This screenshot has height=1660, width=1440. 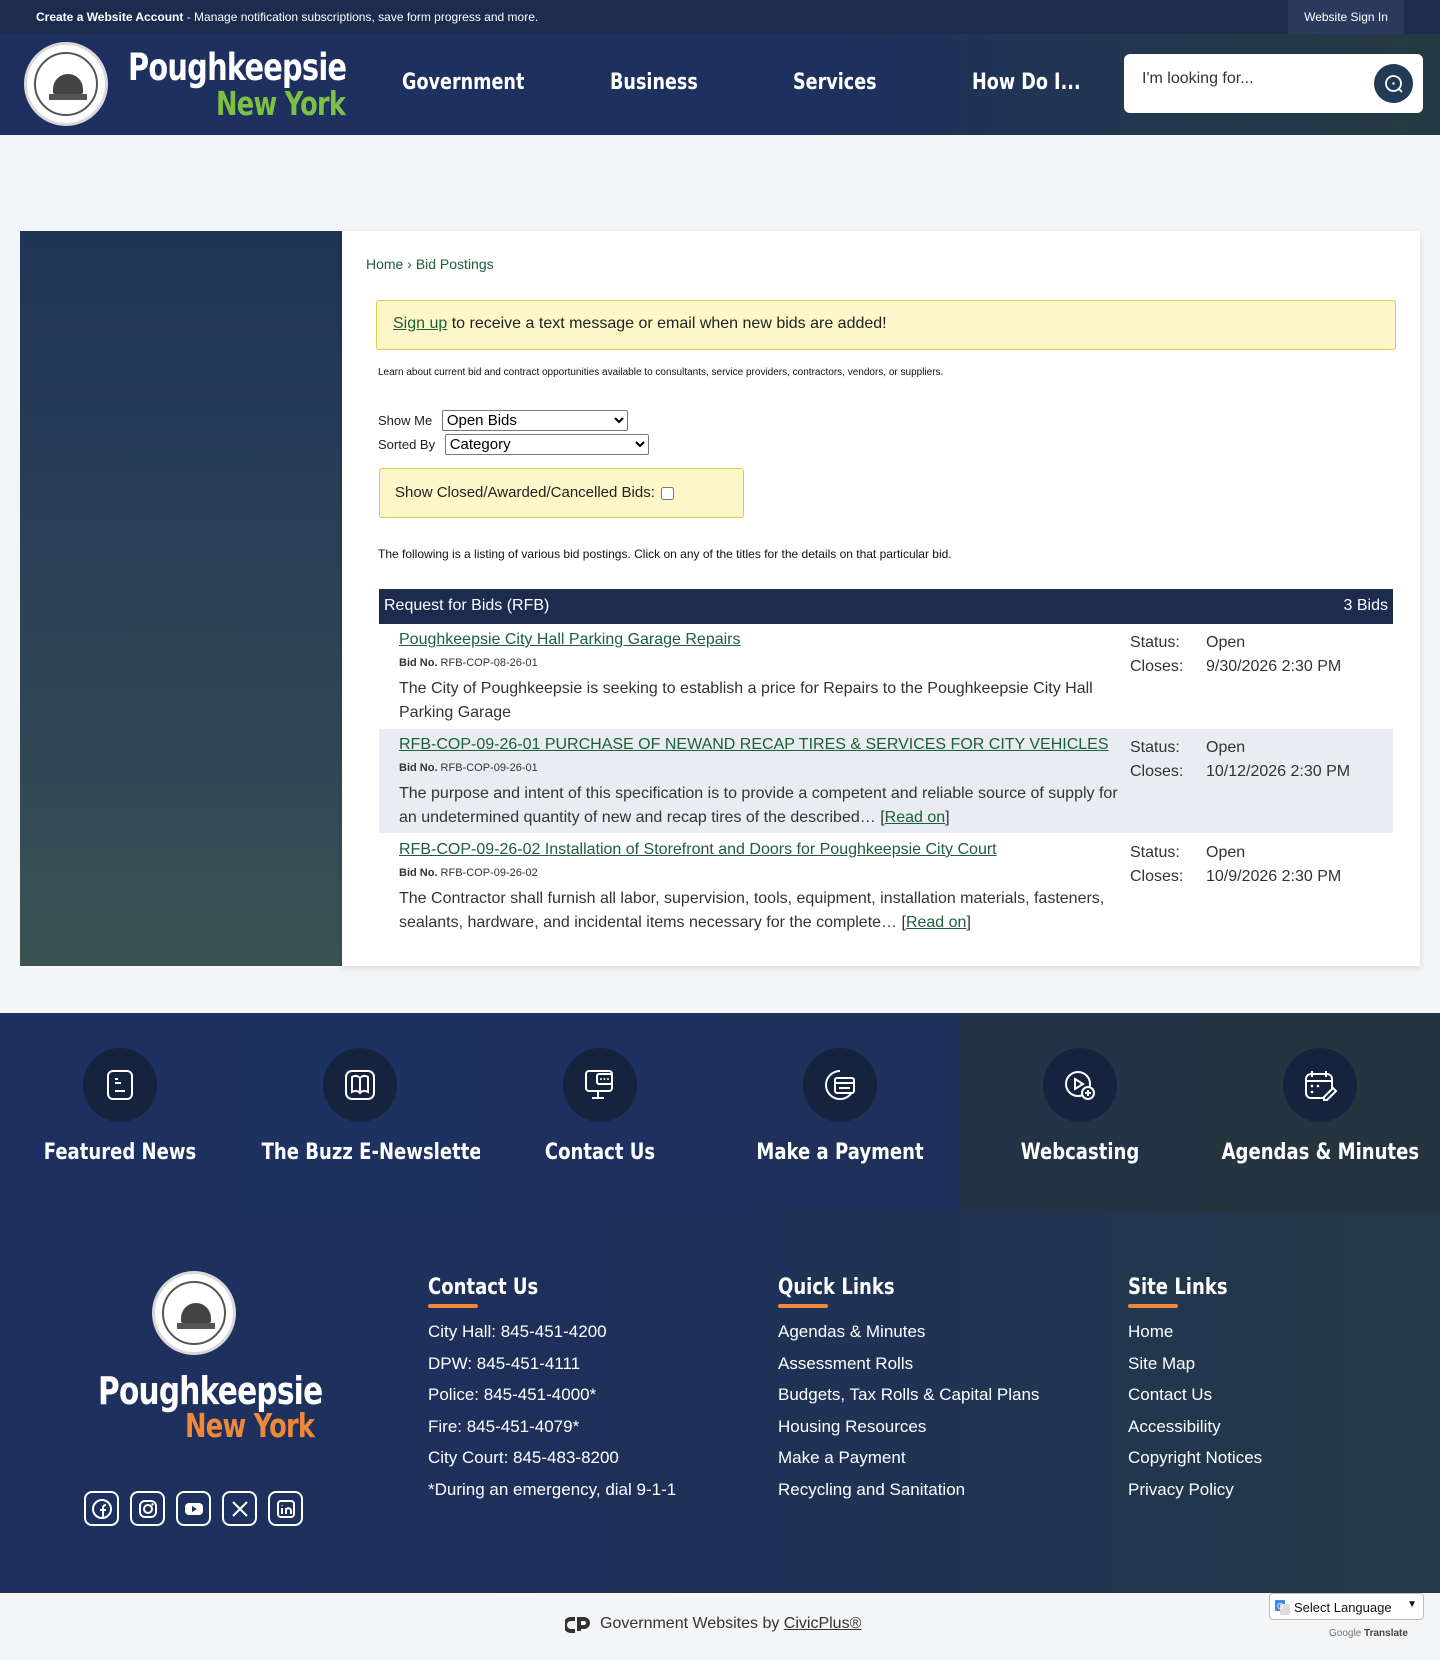 What do you see at coordinates (823, 1623) in the screenshot?
I see `civicplus-link: CivicPlus®` at bounding box center [823, 1623].